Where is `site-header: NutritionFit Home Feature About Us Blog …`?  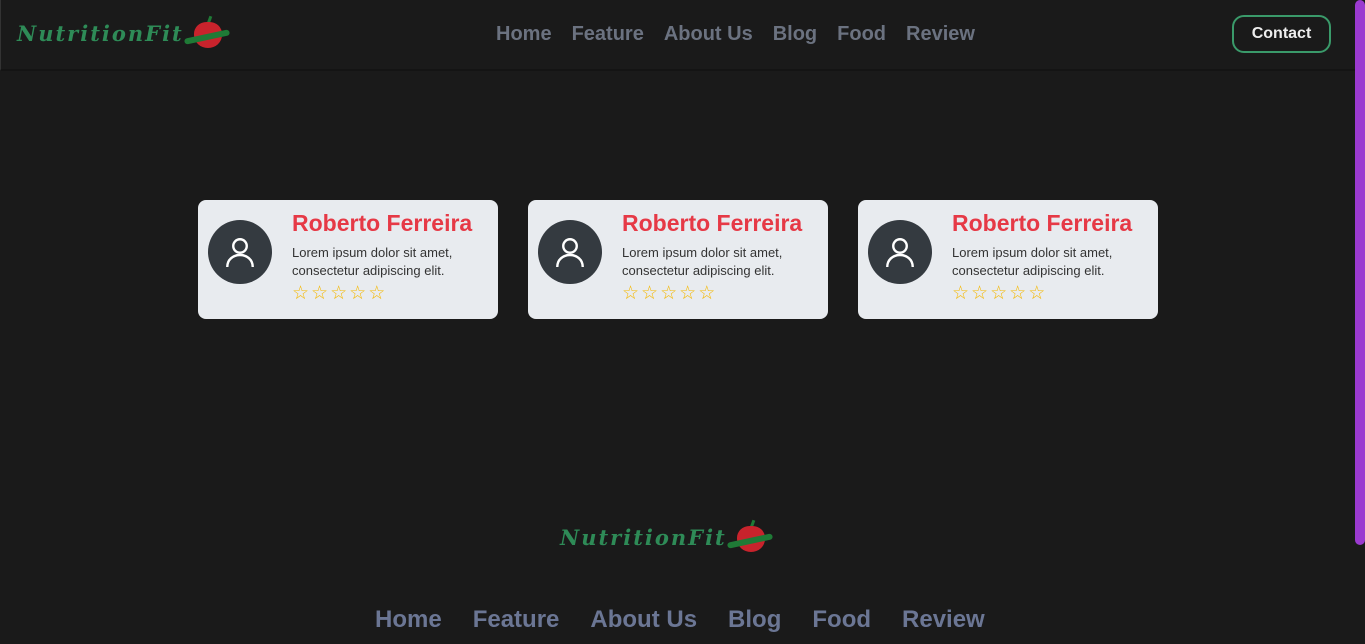
site-header: NutritionFit Home Feature About Us Blog … is located at coordinates (677, 35).